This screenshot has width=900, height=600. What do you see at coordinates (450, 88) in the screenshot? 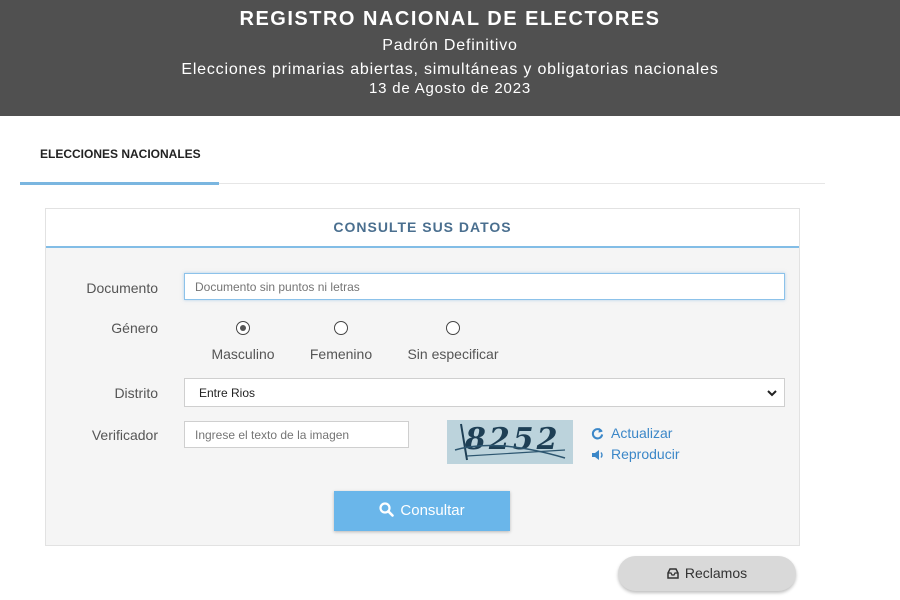
I see `header-date: 13 de Agosto de 2023` at bounding box center [450, 88].